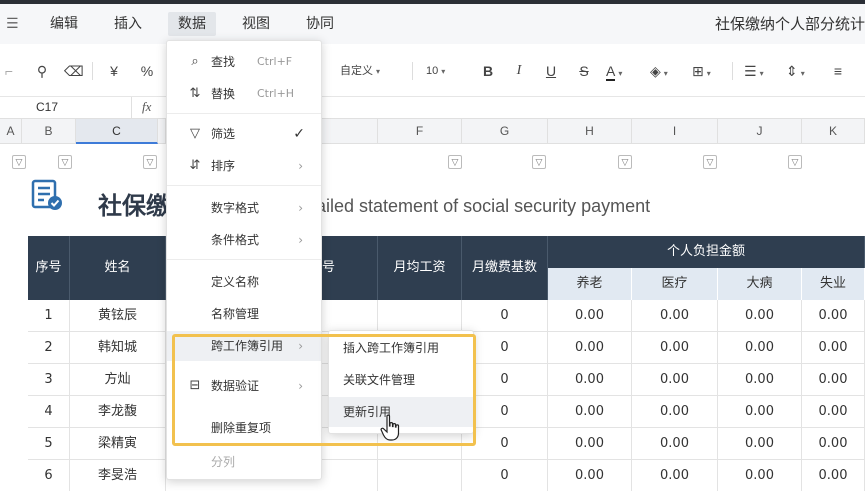 The width and height of the screenshot is (865, 491). Describe the element at coordinates (118, 316) in the screenshot. I see `row-name-cell: 黄铉辰` at that location.